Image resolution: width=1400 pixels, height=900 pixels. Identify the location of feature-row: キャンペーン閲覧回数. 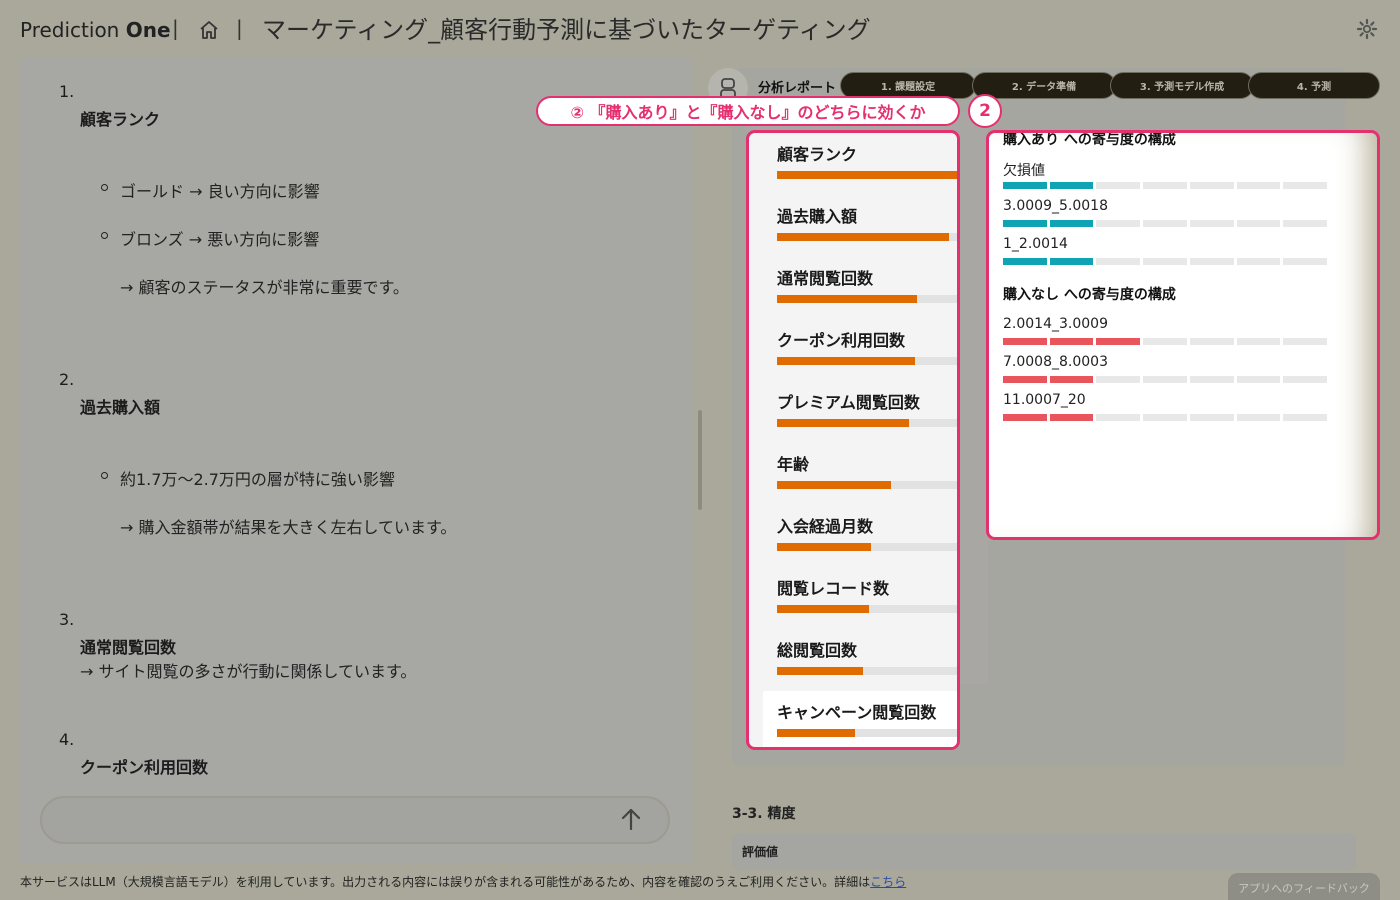
(867, 718).